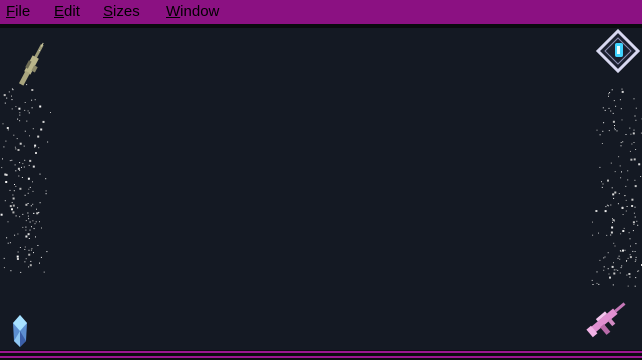 The width and height of the screenshot is (642, 360). I want to click on pink-rifle-icon, so click(608, 318).